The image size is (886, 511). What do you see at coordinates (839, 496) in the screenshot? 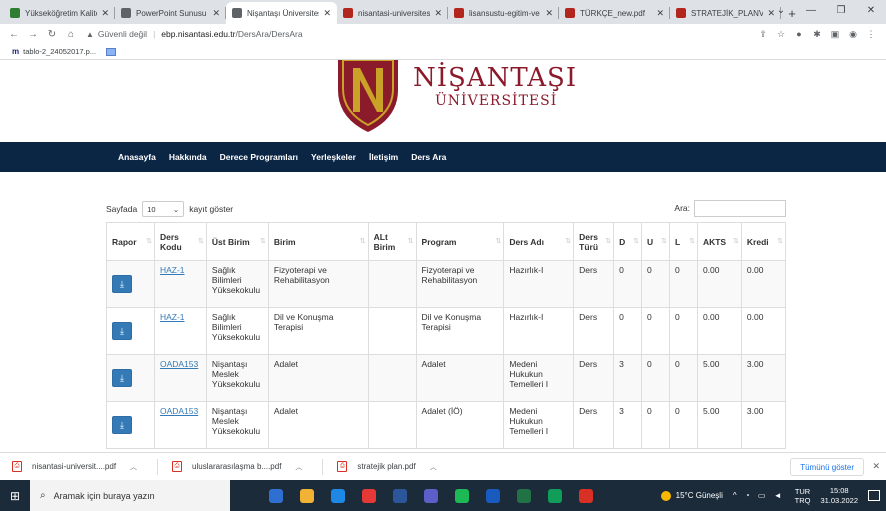
I see `clock: 15:08 31.03.2022` at bounding box center [839, 496].